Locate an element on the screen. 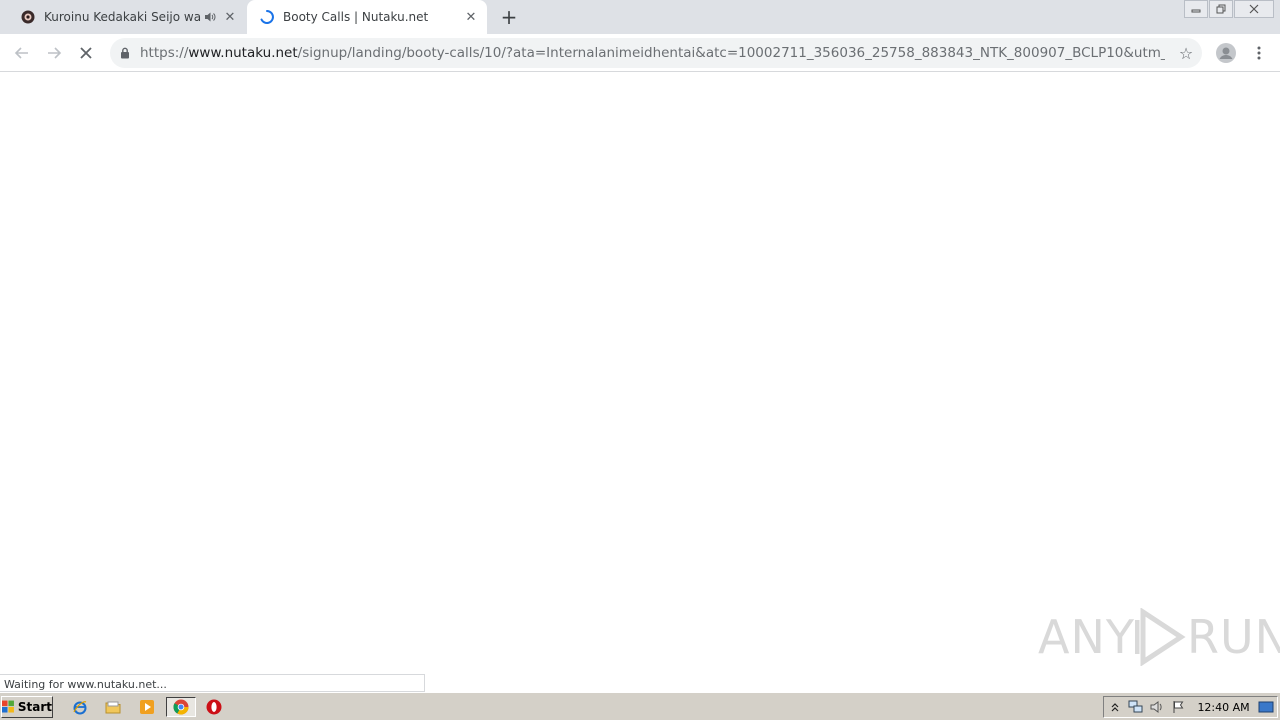  tab-title: Kuroinu Kedakaki Seijo wa Haku is located at coordinates (123, 17).